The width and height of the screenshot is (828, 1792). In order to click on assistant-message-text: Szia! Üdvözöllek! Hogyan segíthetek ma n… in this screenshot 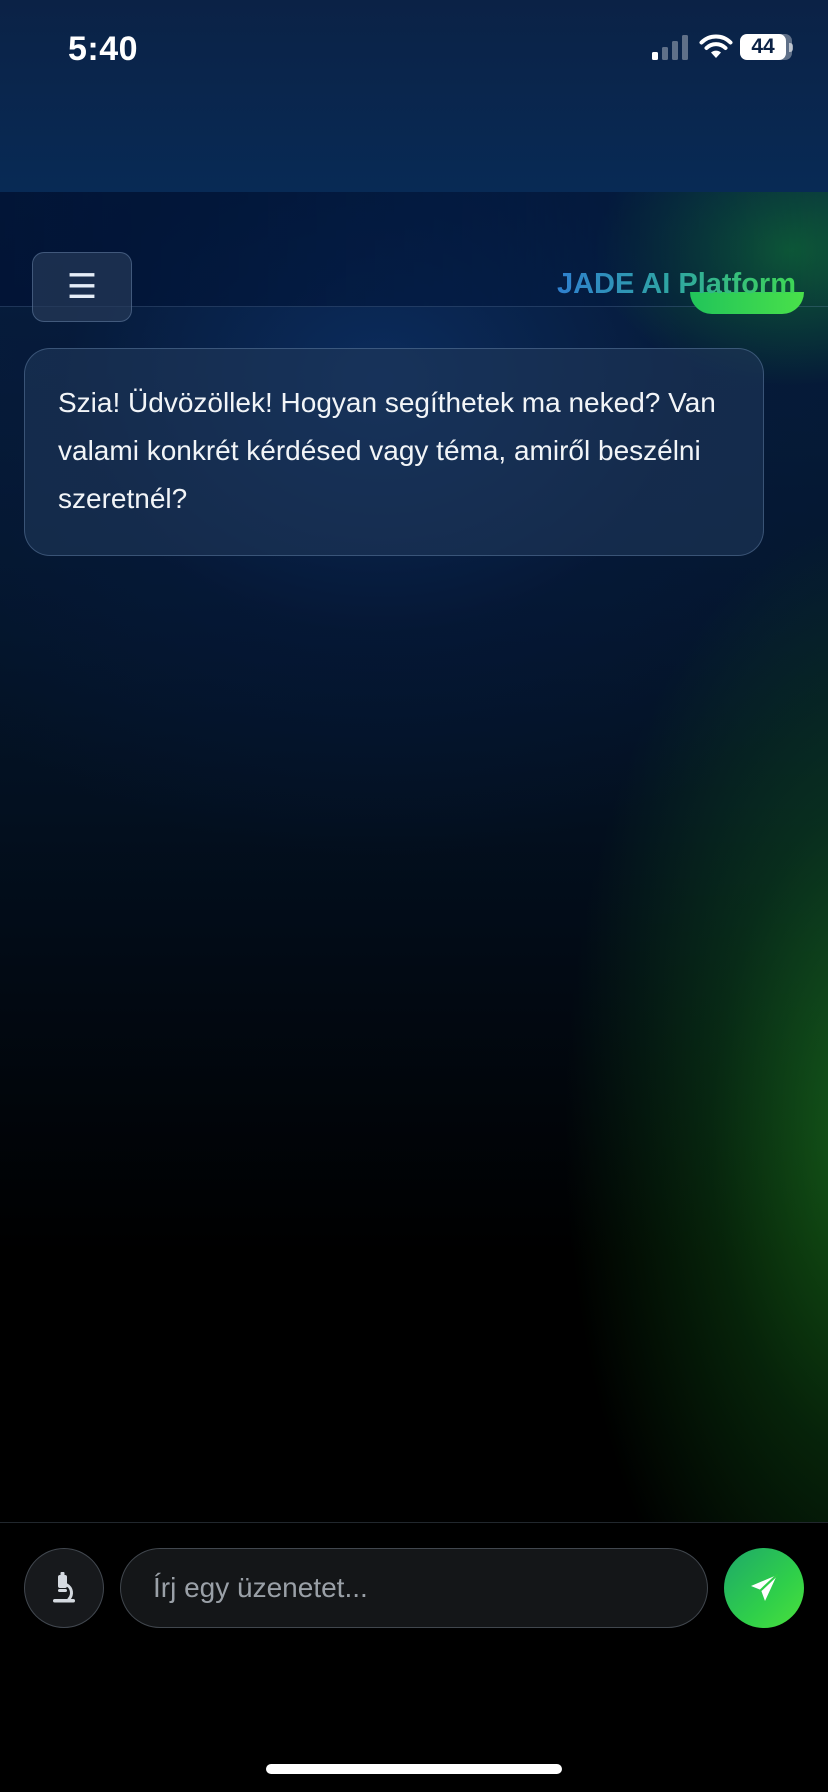, I will do `click(387, 450)`.